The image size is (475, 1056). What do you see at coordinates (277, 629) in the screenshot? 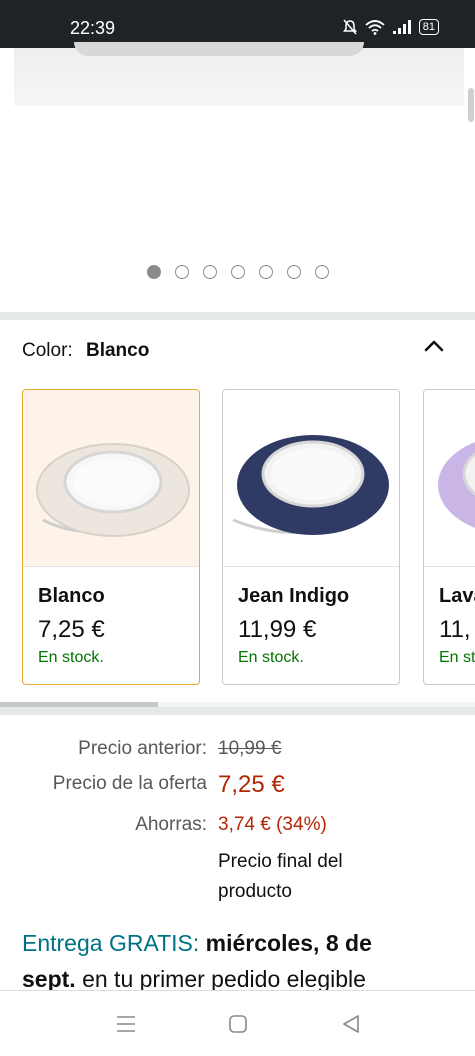
I see `swatch-price: 11,99 €` at bounding box center [277, 629].